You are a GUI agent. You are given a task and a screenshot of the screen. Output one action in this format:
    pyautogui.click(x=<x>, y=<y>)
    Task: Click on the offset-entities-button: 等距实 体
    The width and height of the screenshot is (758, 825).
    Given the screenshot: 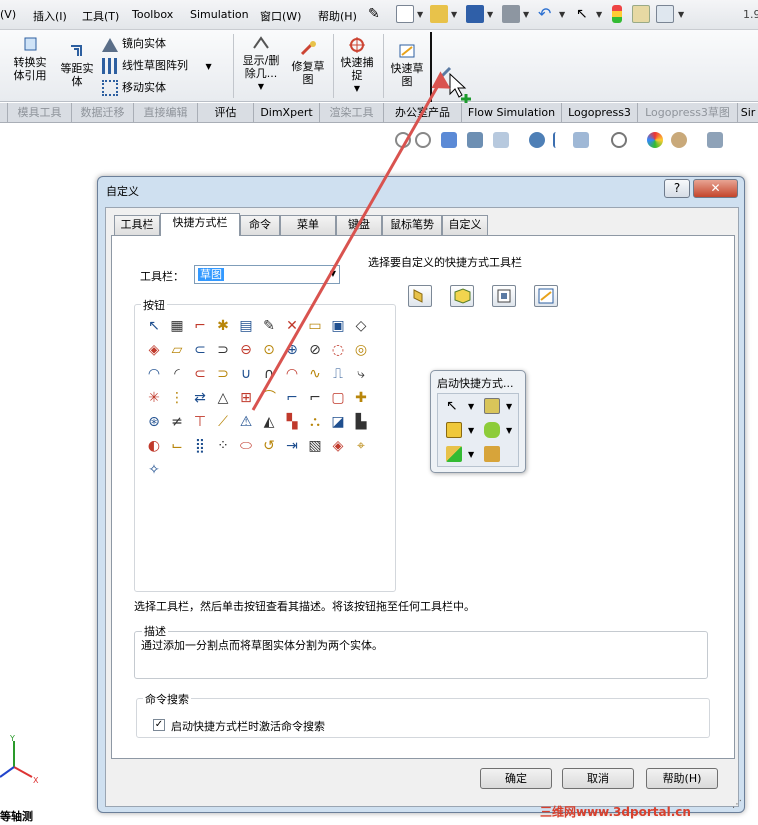 What is the action you would take?
    pyautogui.click(x=77, y=65)
    